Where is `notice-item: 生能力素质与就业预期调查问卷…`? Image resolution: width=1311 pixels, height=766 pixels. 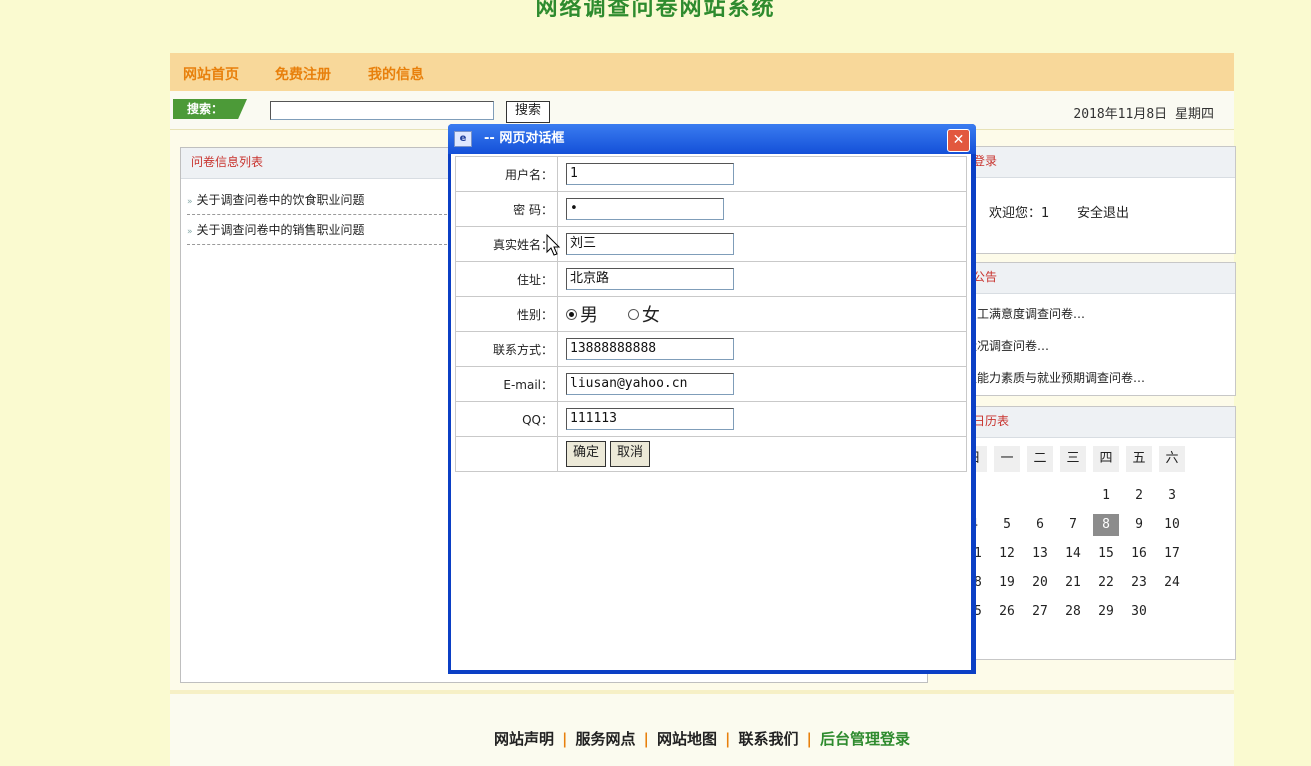 notice-item: 生能力素质与就业预期调查问卷… is located at coordinates (1055, 377).